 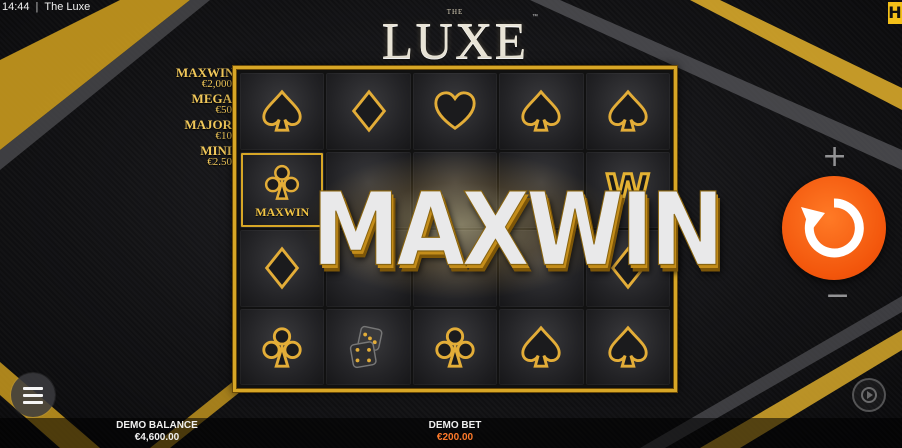 I want to click on logo-trademark: ™, so click(x=535, y=17).